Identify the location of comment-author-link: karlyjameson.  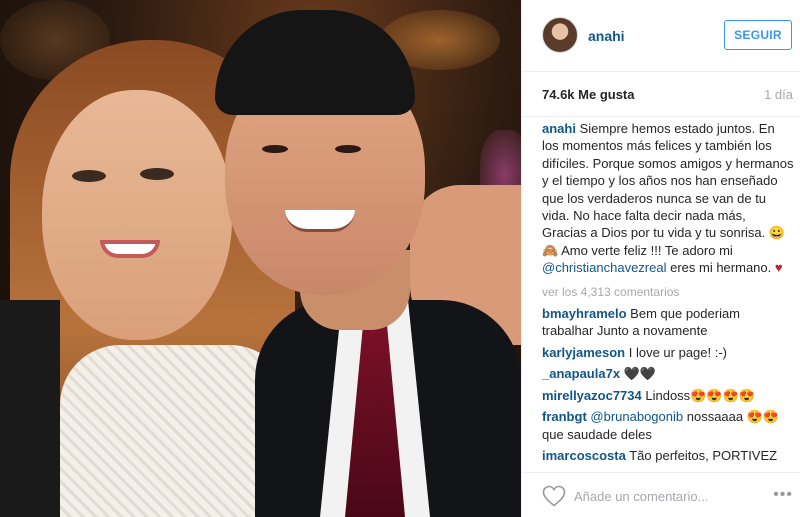
(583, 352).